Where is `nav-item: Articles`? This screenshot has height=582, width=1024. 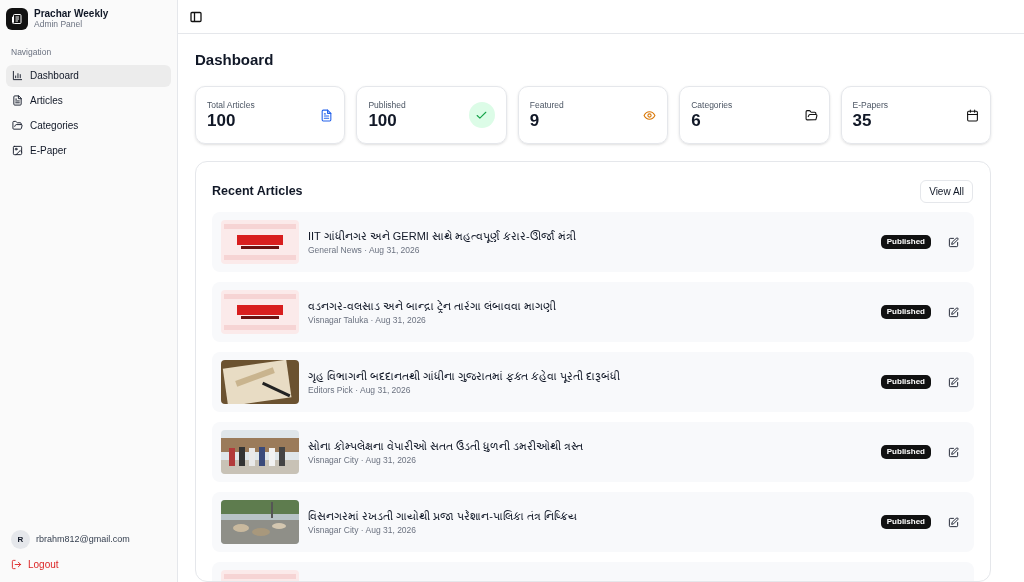
nav-item: Articles is located at coordinates (88, 100).